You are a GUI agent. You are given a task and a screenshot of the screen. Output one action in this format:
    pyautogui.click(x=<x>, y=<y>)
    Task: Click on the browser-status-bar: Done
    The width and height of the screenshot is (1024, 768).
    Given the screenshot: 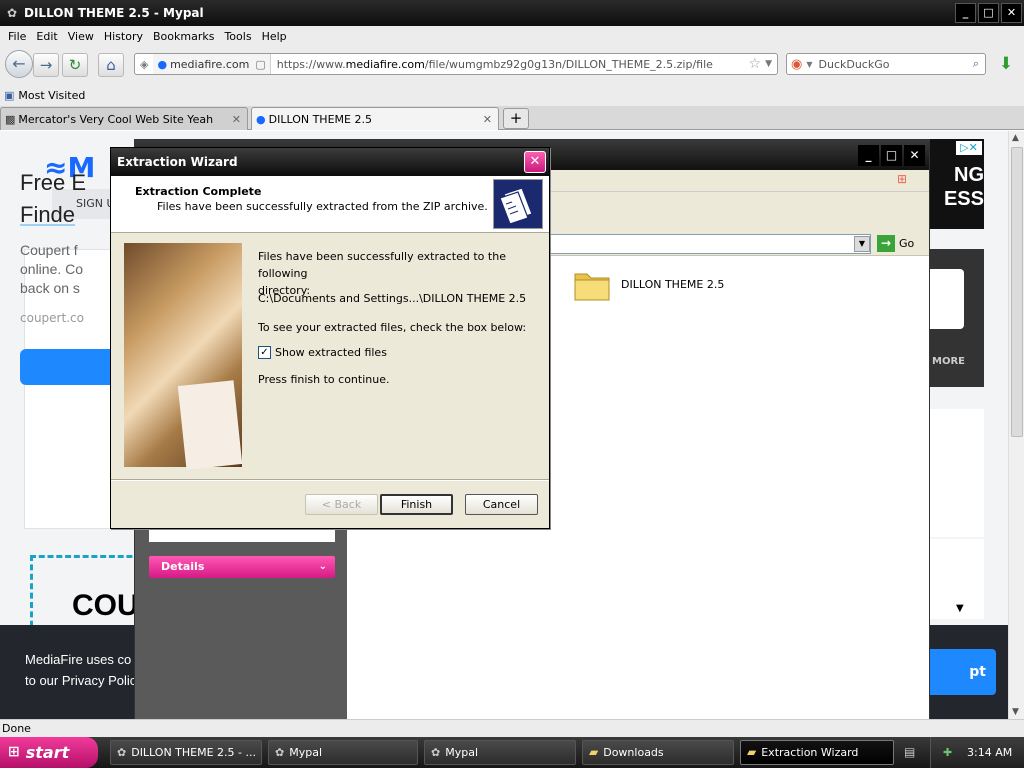 What is the action you would take?
    pyautogui.click(x=512, y=728)
    